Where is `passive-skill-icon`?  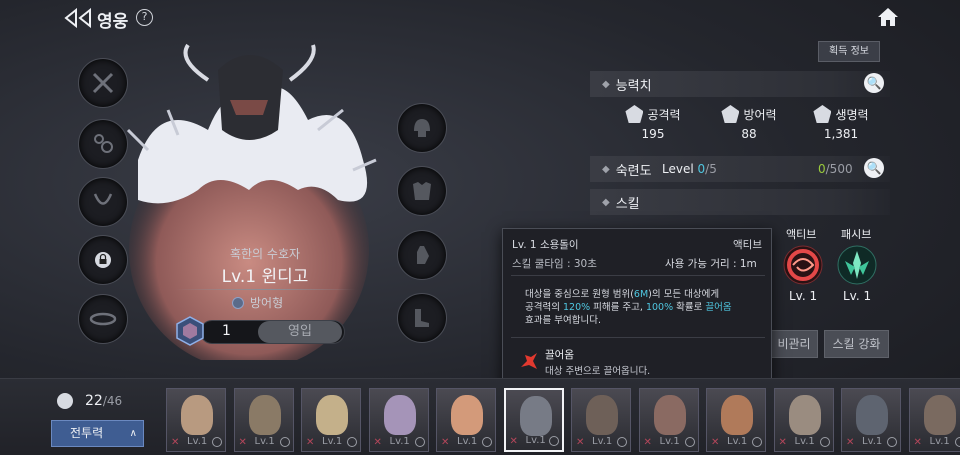
passive-skill-icon is located at coordinates (857, 265).